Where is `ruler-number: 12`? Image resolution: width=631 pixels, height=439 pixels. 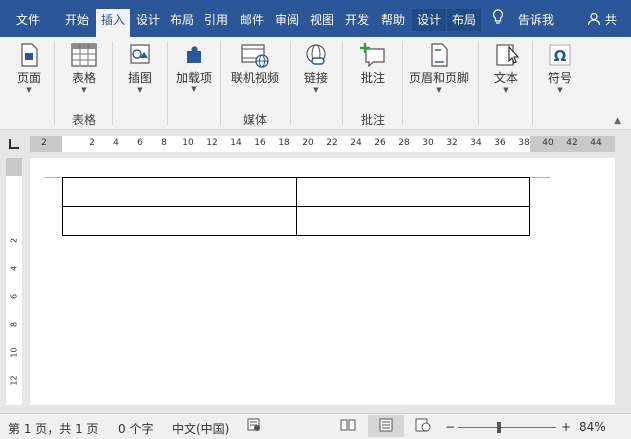 ruler-number: 12 is located at coordinates (212, 143).